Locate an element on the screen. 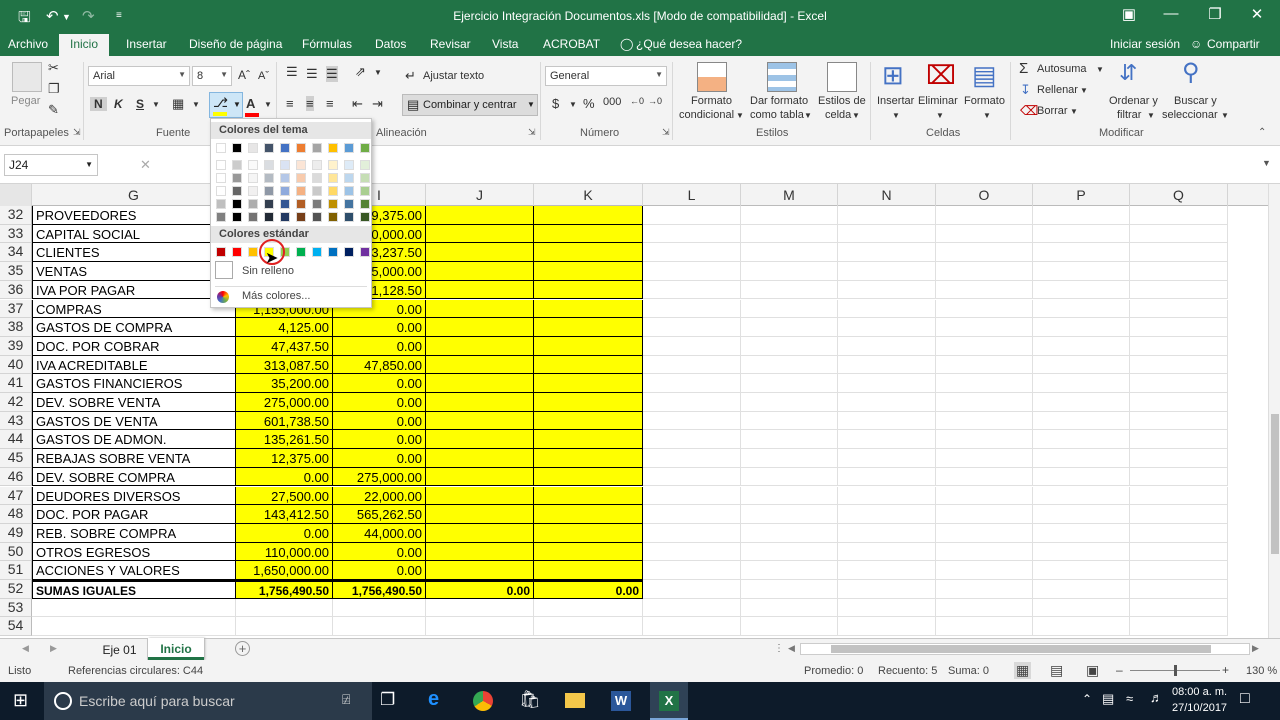  comma-style-icon: 000 is located at coordinates (612, 102).